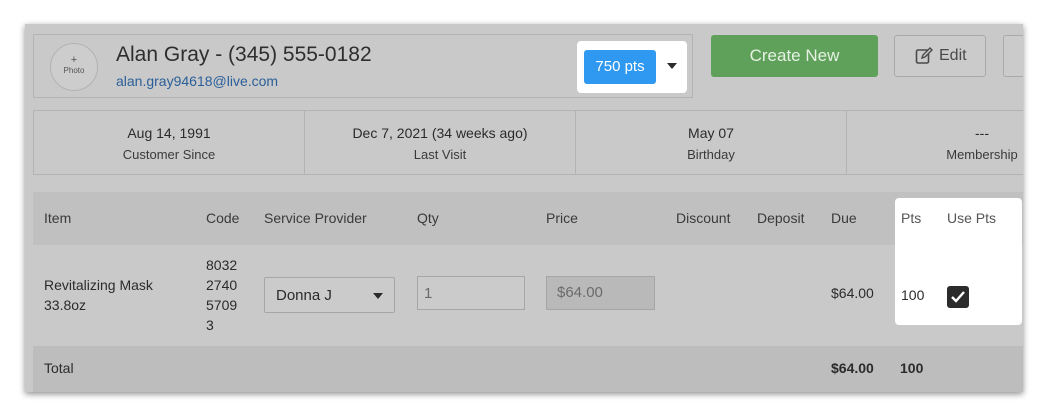 The width and height of the screenshot is (1049, 418). I want to click on price-field: $64.00, so click(600, 293).